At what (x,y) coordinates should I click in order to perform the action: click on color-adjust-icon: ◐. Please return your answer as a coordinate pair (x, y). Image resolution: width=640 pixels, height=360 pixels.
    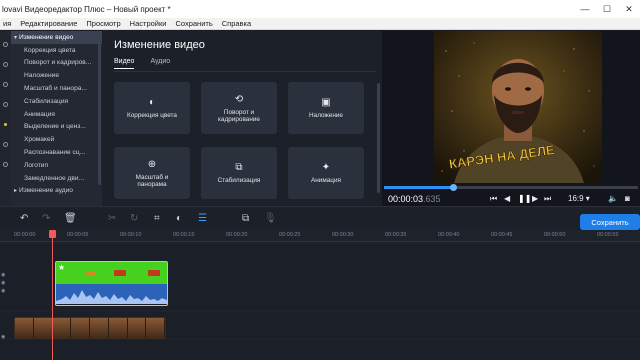
    Looking at the image, I should click on (179, 219).